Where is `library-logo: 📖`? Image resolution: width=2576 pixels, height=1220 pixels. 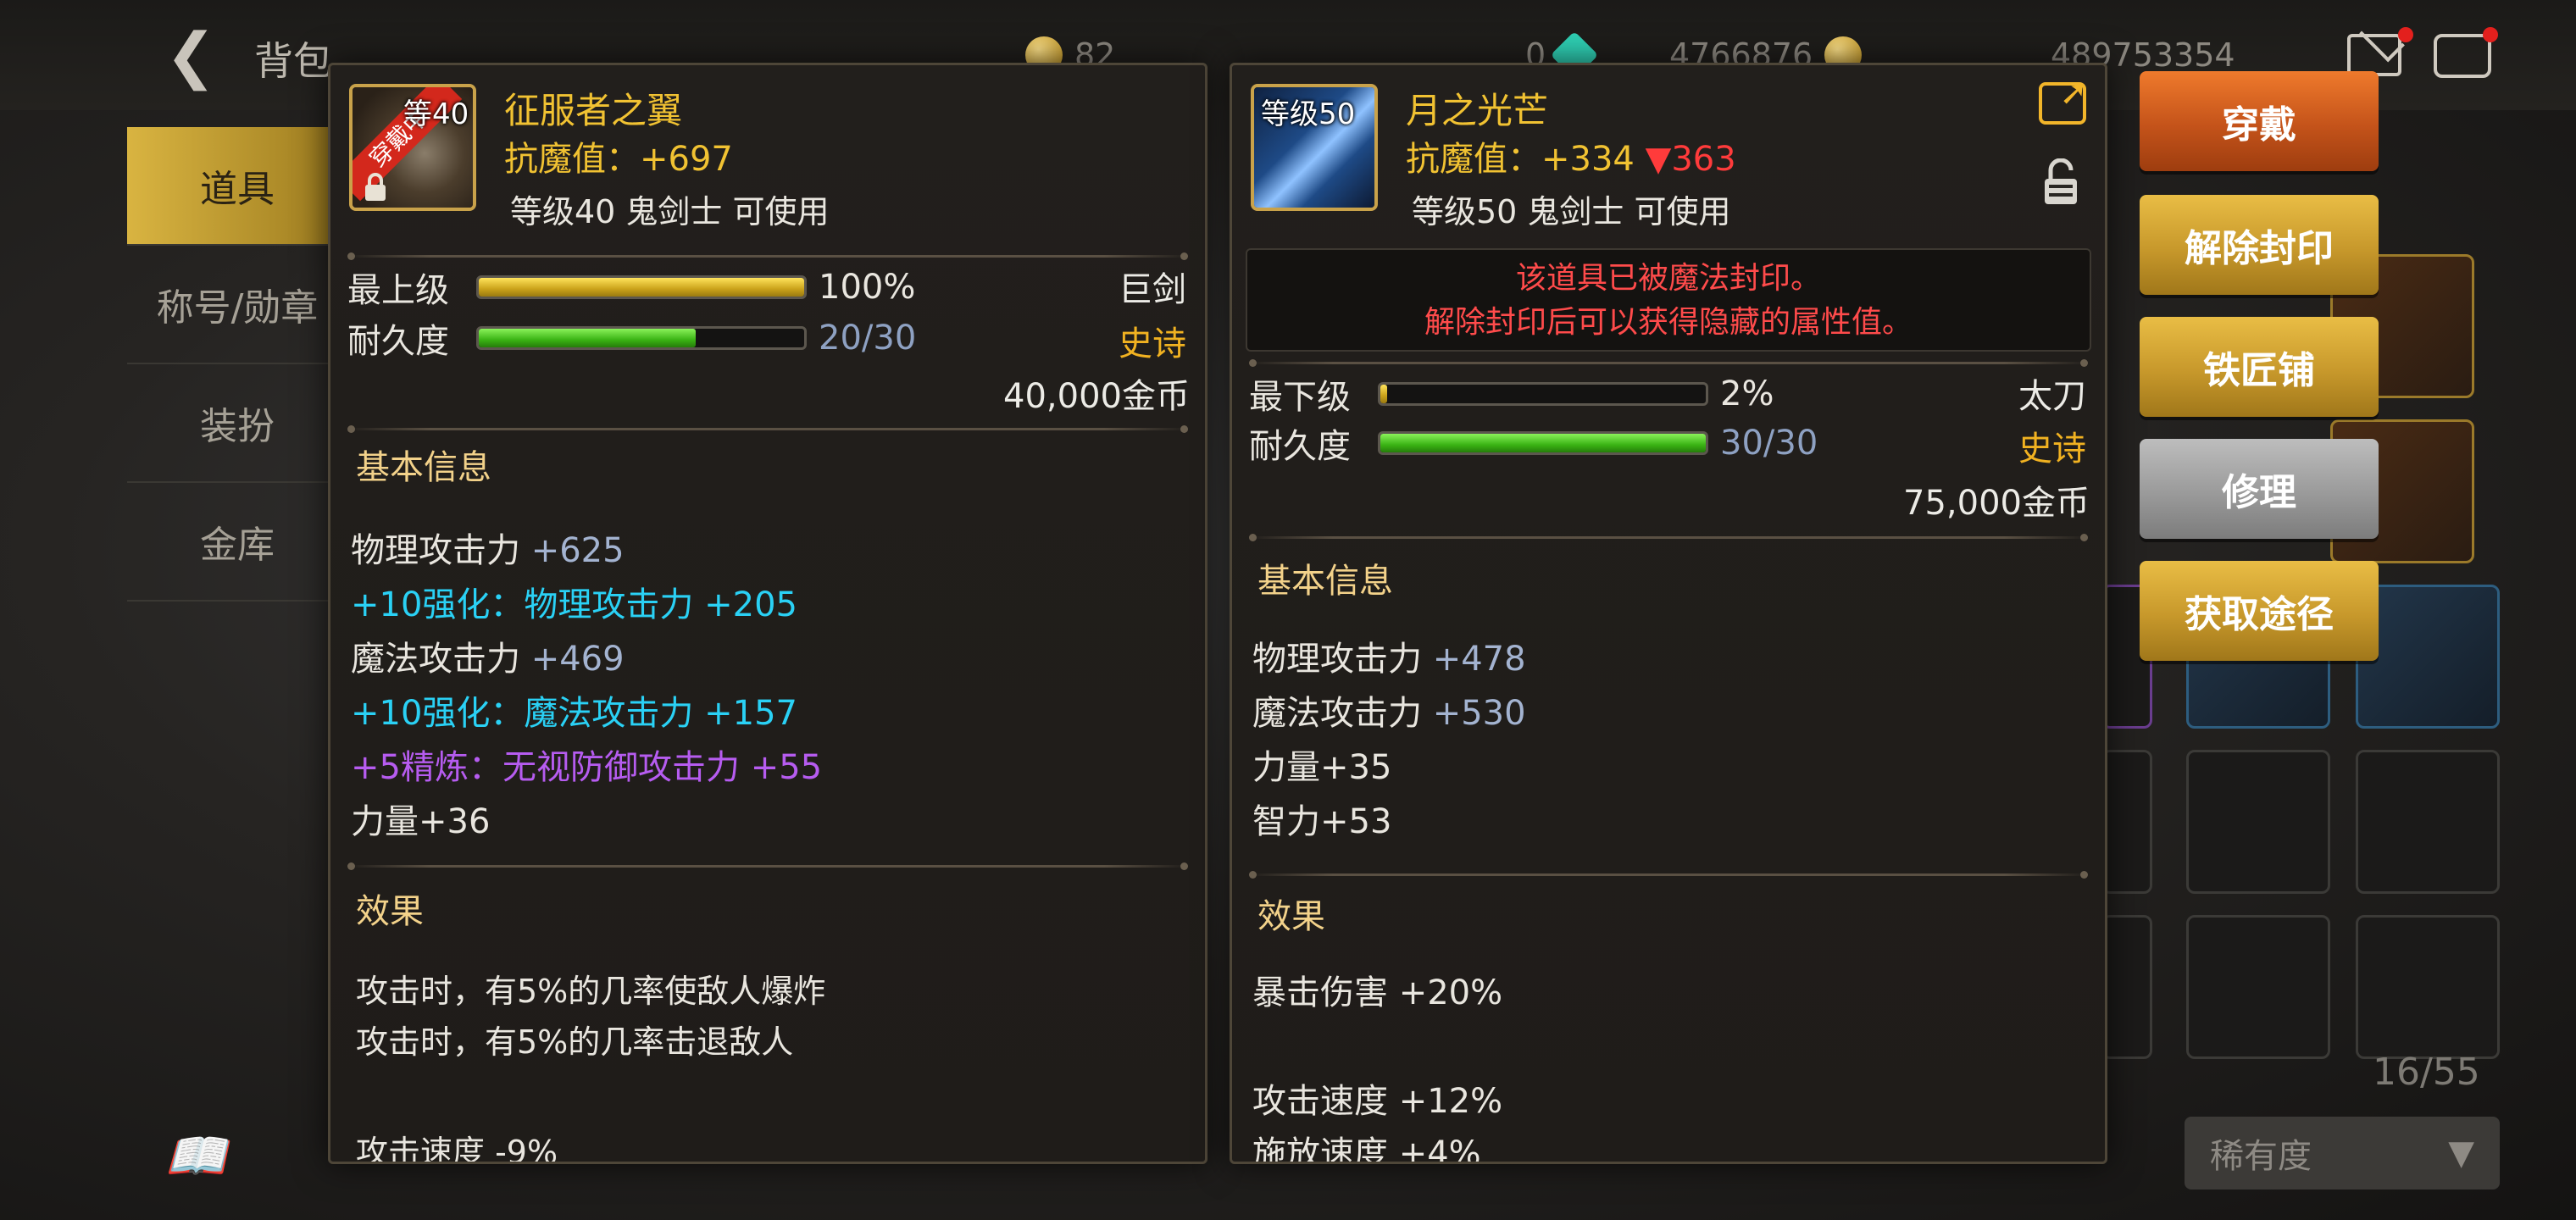 library-logo: 📖 is located at coordinates (196, 1155).